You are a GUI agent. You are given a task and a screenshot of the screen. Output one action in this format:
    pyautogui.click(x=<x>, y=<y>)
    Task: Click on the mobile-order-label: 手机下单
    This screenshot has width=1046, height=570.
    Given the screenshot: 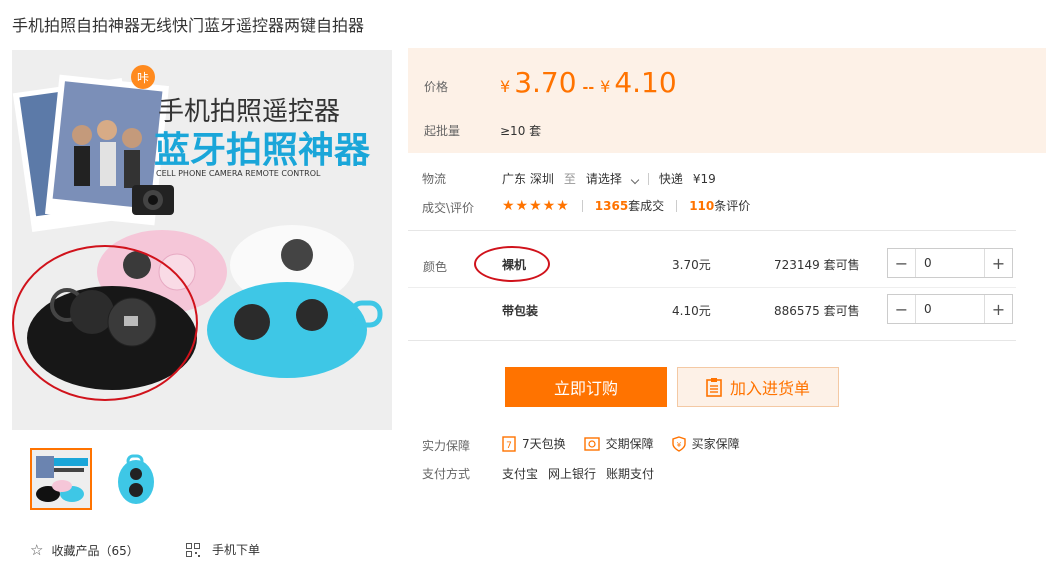 What is the action you would take?
    pyautogui.click(x=236, y=550)
    